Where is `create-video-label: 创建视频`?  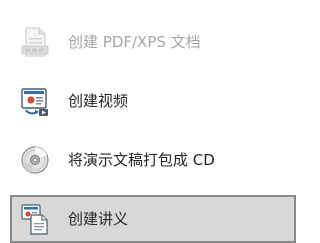 create-video-label: 创建视频 is located at coordinates (98, 101).